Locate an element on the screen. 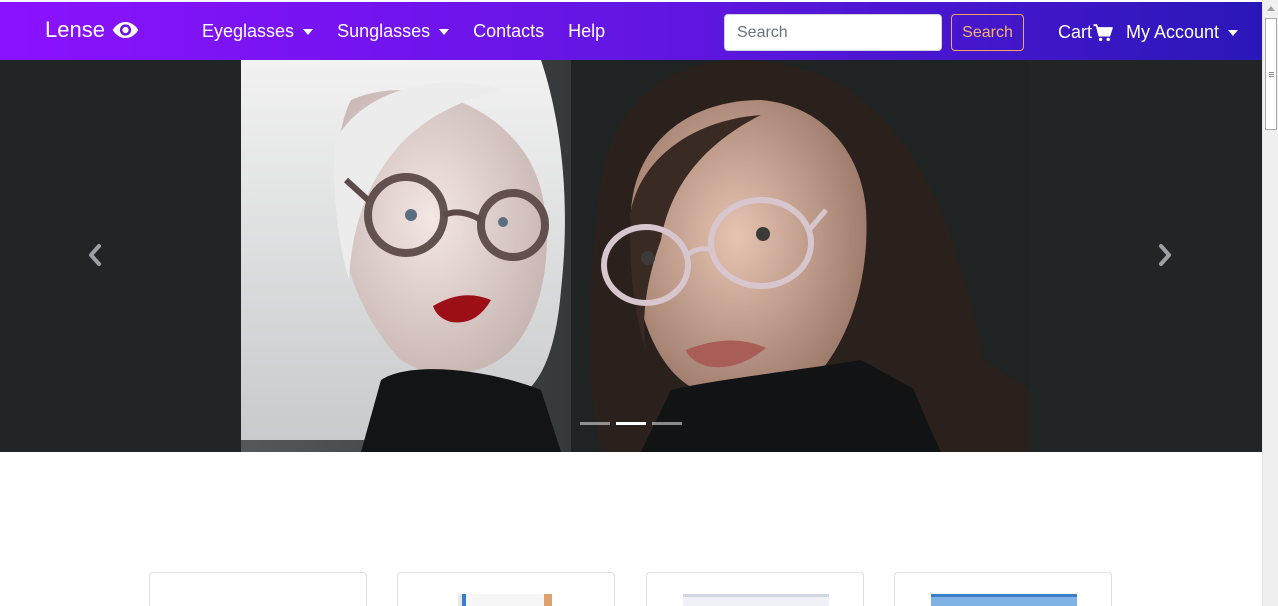 Image resolution: width=1278 pixels, height=606 pixels. nav-eyeglasses-label: Eyeglasses is located at coordinates (248, 31).